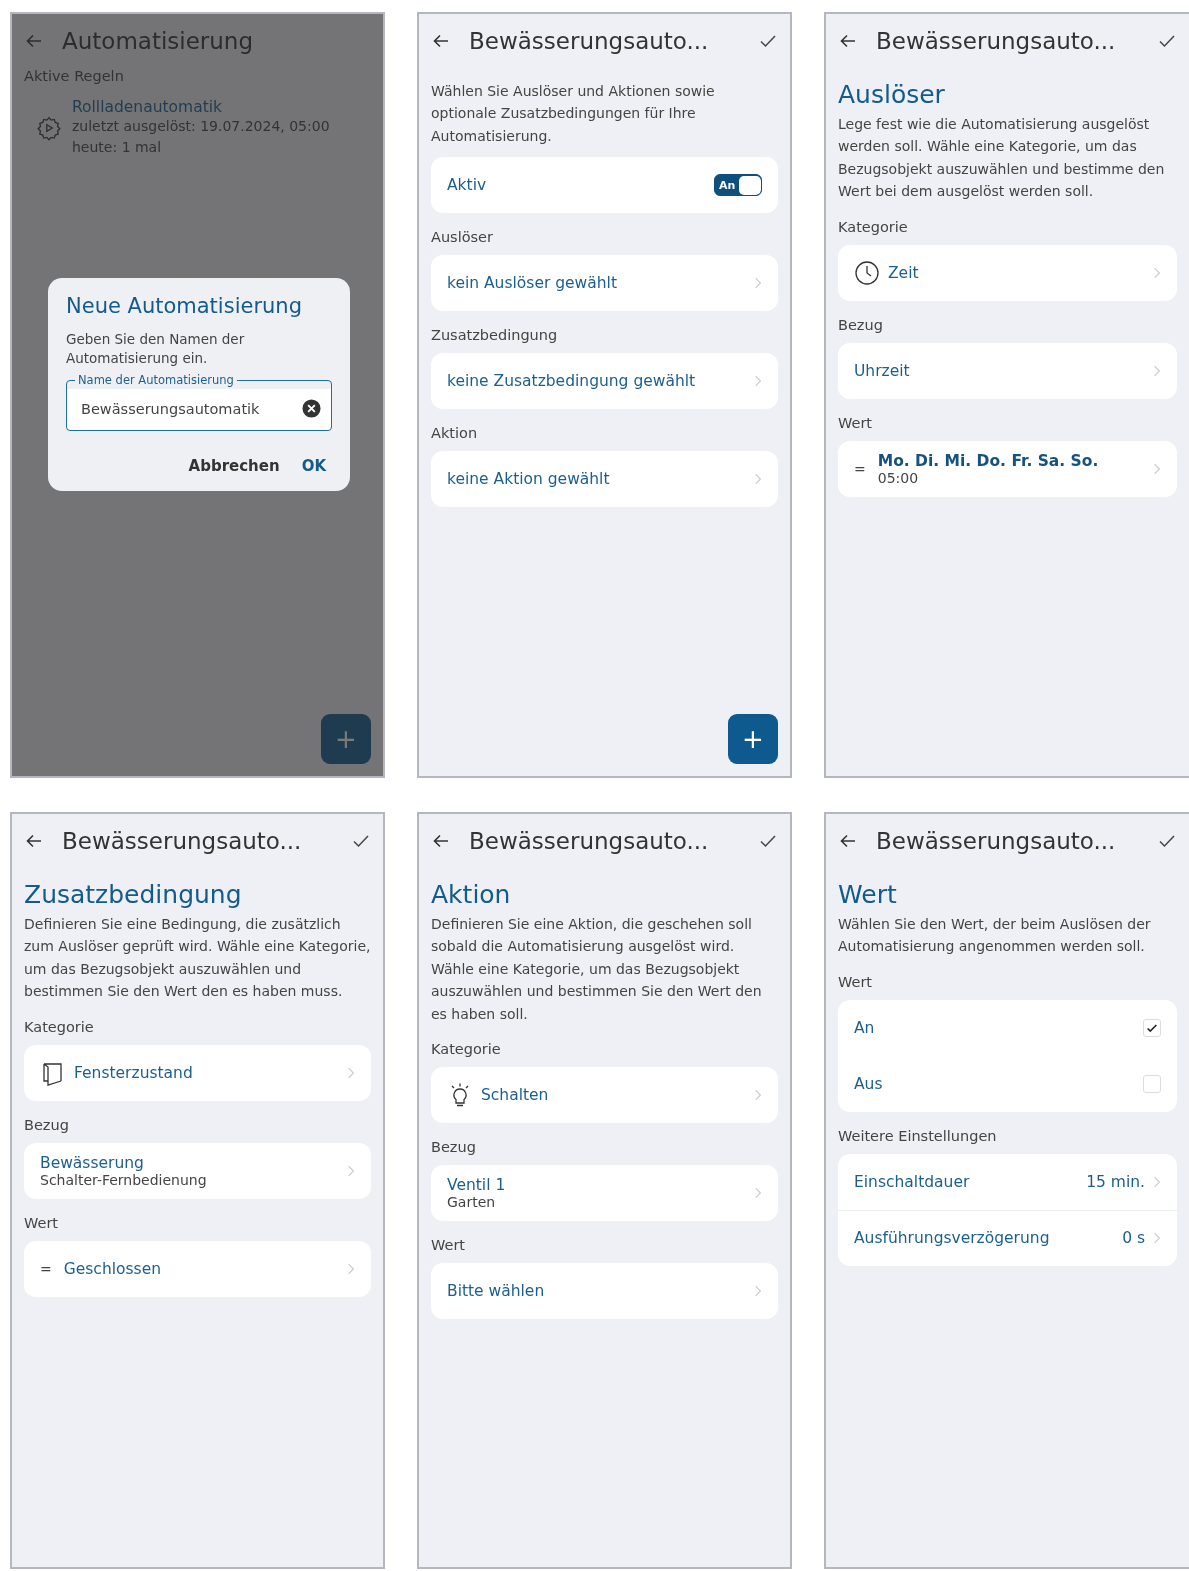 Image resolution: width=1189 pixels, height=1571 pixels. Describe the element at coordinates (529, 479) in the screenshot. I see `row-label: keine Aktion gewählt` at that location.